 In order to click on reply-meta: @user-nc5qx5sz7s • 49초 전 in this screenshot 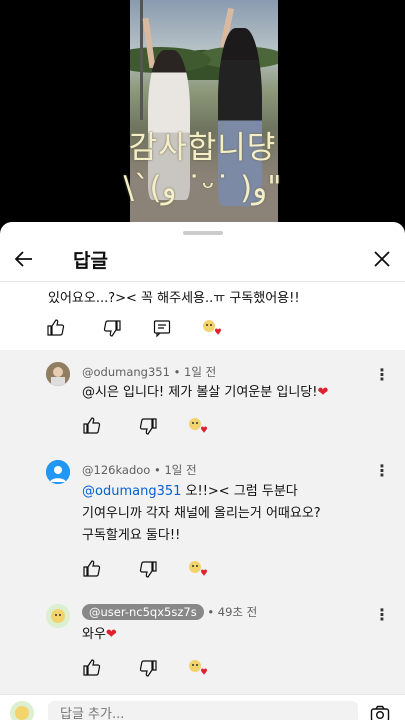, I will do `click(169, 612)`.